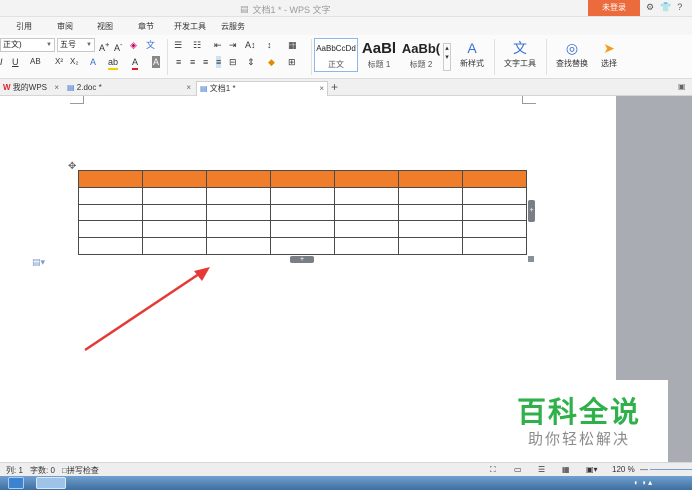 This screenshot has height=490, width=692. What do you see at coordinates (531, 211) in the screenshot?
I see `add-column-handle: +` at bounding box center [531, 211].